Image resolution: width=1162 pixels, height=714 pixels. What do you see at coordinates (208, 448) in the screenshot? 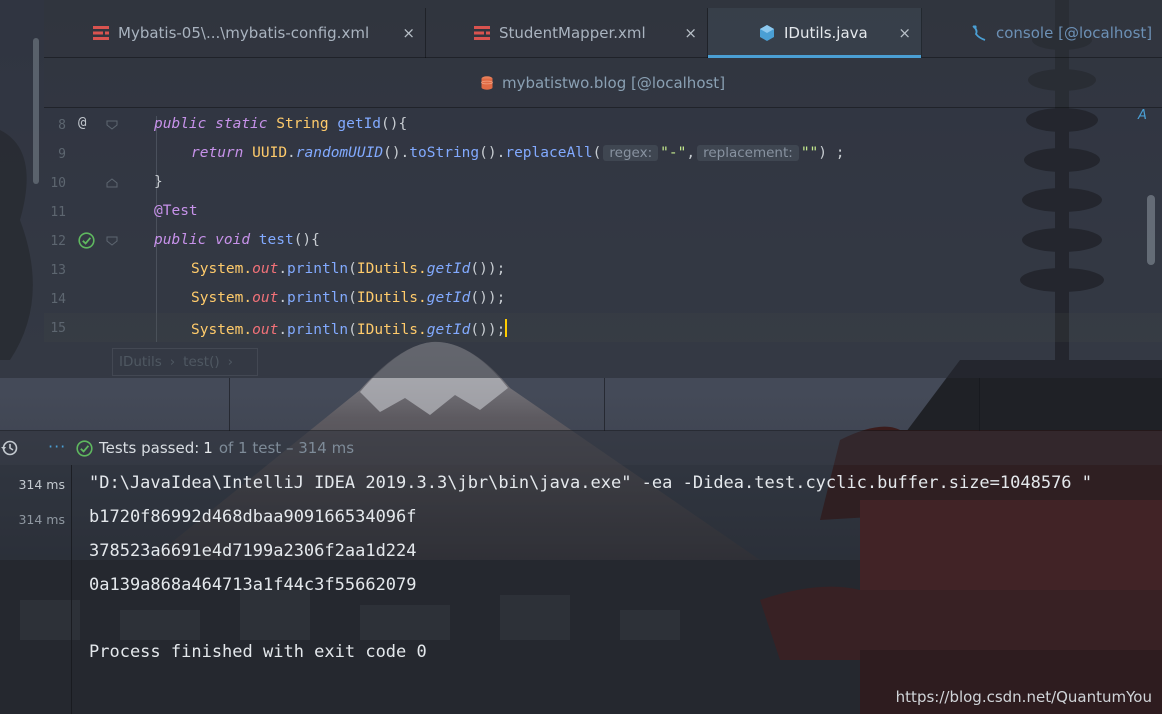
I see `status-count: 1` at bounding box center [208, 448].